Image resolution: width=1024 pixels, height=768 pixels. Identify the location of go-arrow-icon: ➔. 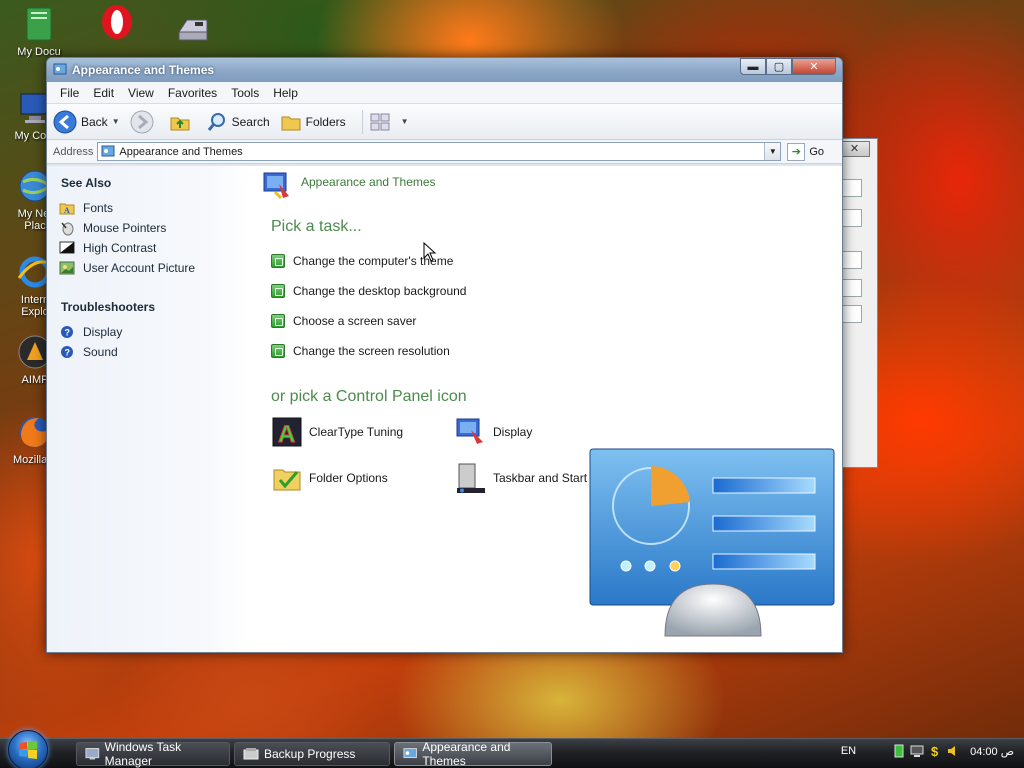
(796, 151).